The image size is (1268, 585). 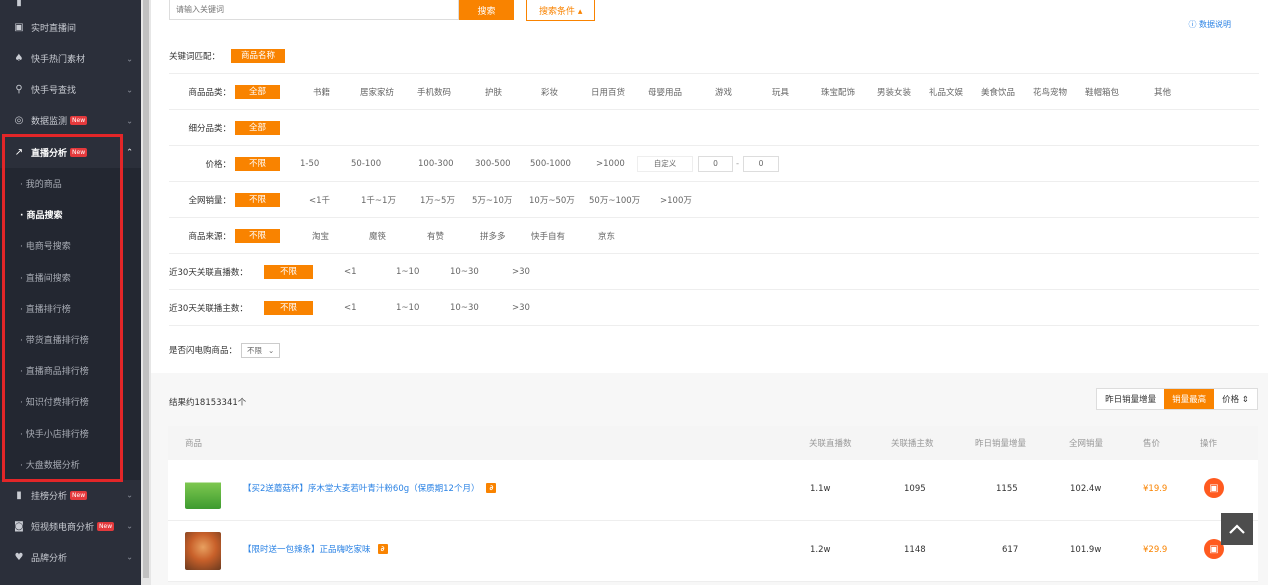 I want to click on filter-option: 书籍, so click(x=321, y=92).